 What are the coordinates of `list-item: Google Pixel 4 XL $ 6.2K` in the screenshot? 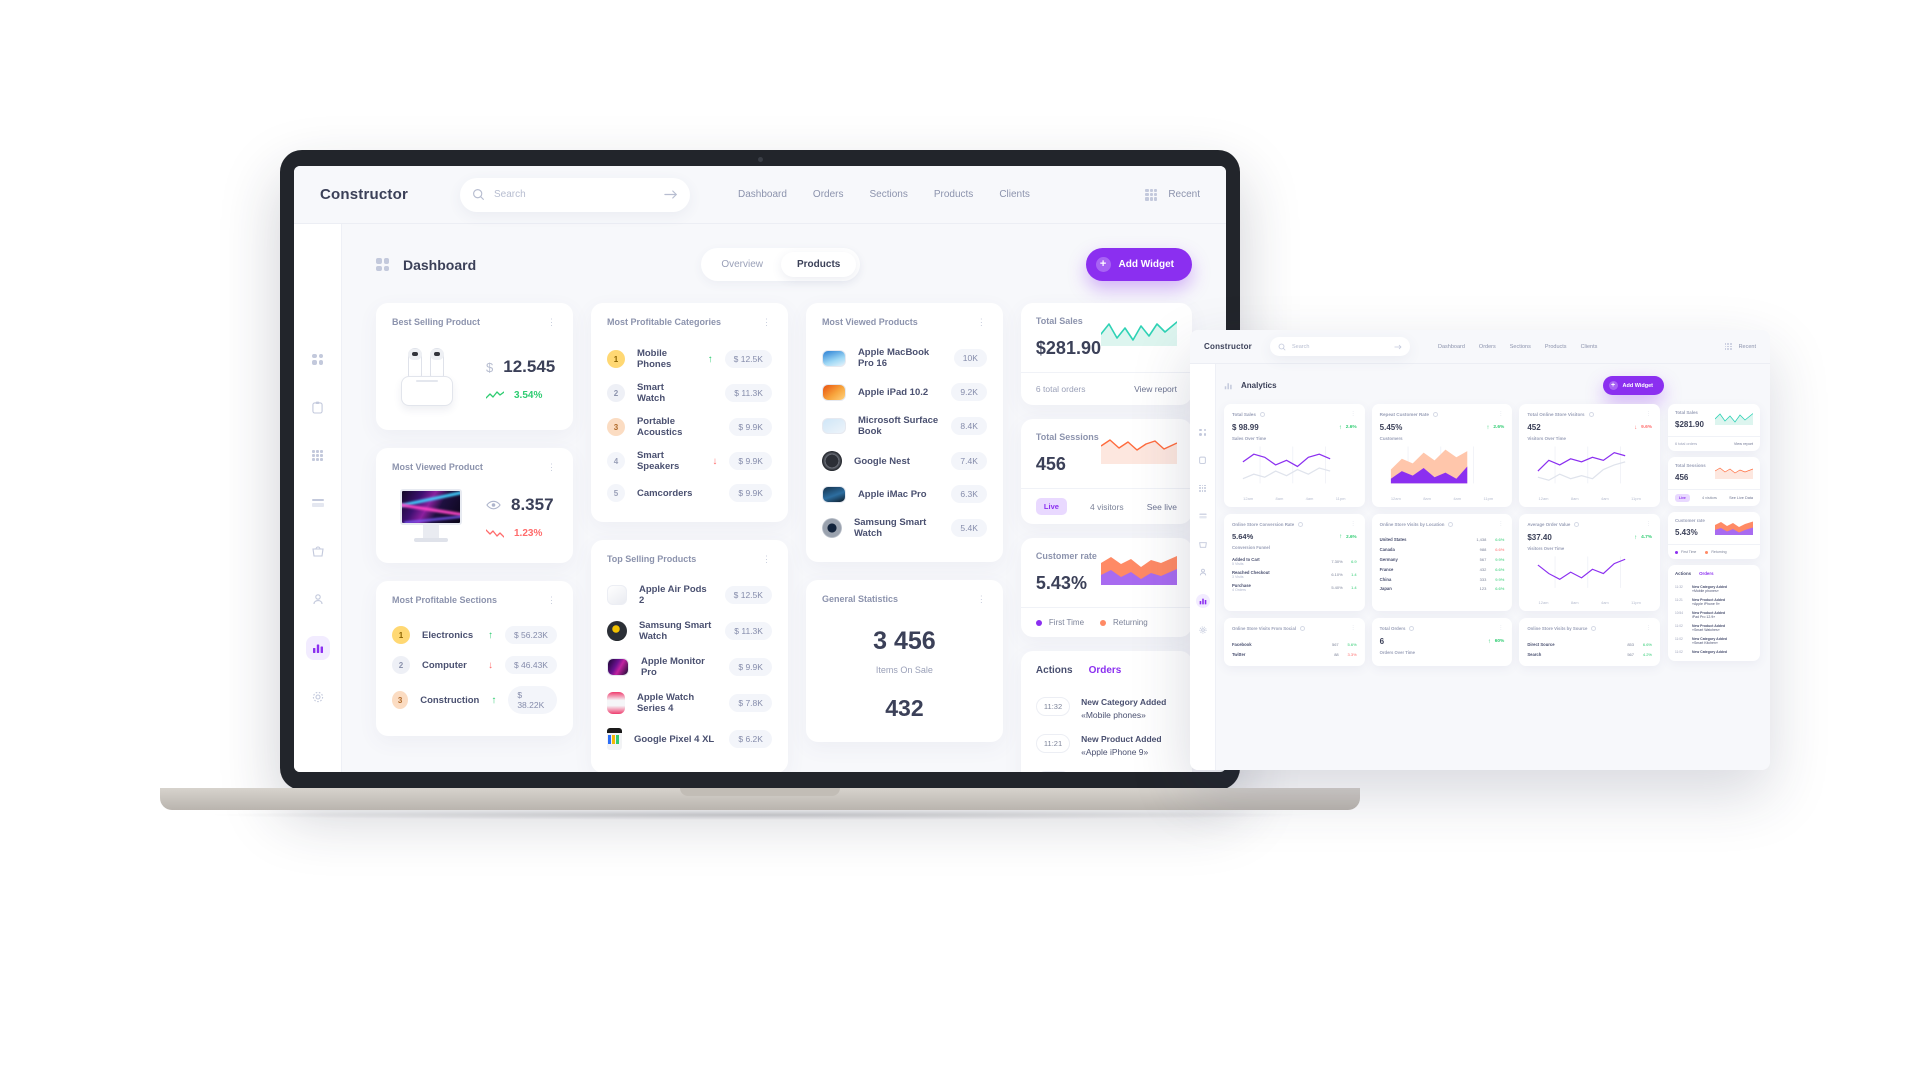 It's located at (689, 739).